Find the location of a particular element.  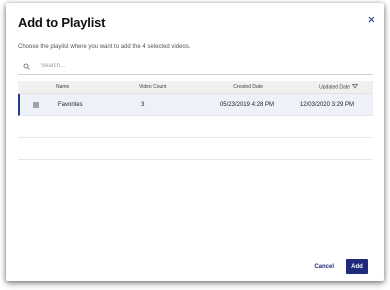

column-header-updated-date: Updated Date is located at coordinates (339, 87).